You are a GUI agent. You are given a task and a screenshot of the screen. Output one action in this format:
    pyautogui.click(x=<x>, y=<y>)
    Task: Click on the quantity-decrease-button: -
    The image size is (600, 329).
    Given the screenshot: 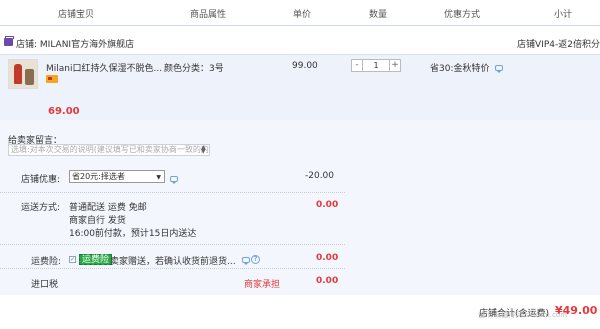 What is the action you would take?
    pyautogui.click(x=357, y=65)
    